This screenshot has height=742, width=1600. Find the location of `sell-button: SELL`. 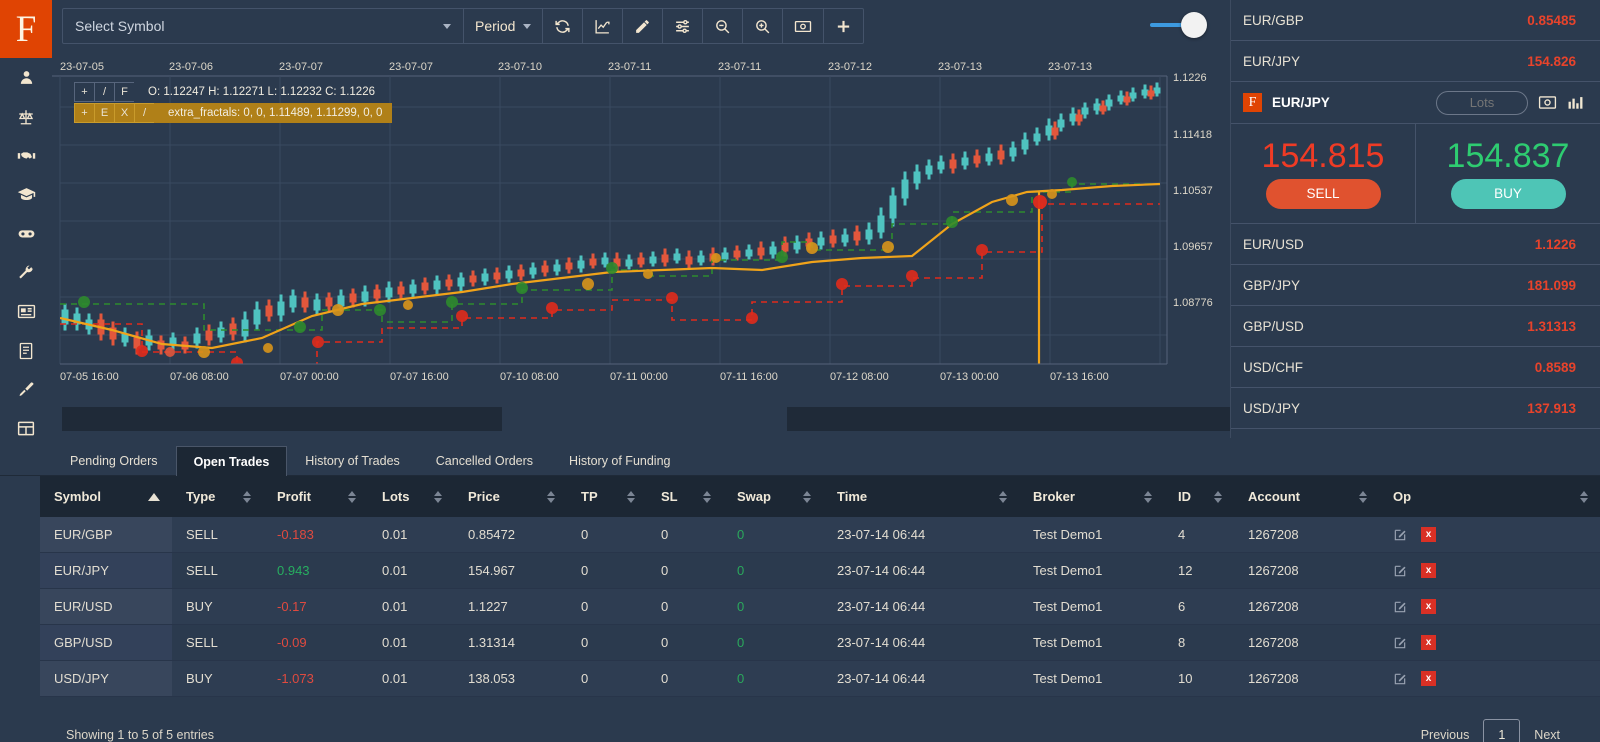

sell-button: SELL is located at coordinates (1323, 193).